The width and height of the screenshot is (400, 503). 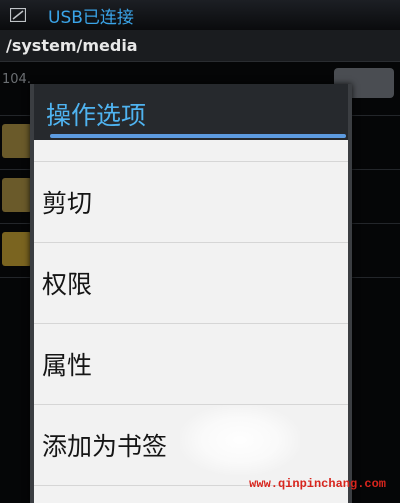 What do you see at coordinates (240, 440) in the screenshot?
I see `watermark-glow` at bounding box center [240, 440].